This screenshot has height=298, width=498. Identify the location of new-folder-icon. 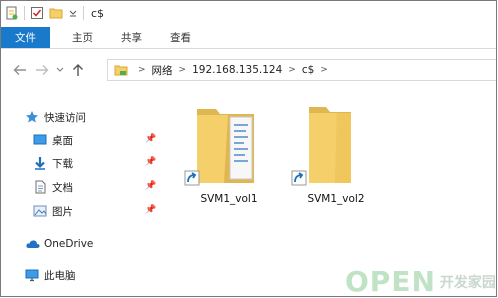
(56, 13).